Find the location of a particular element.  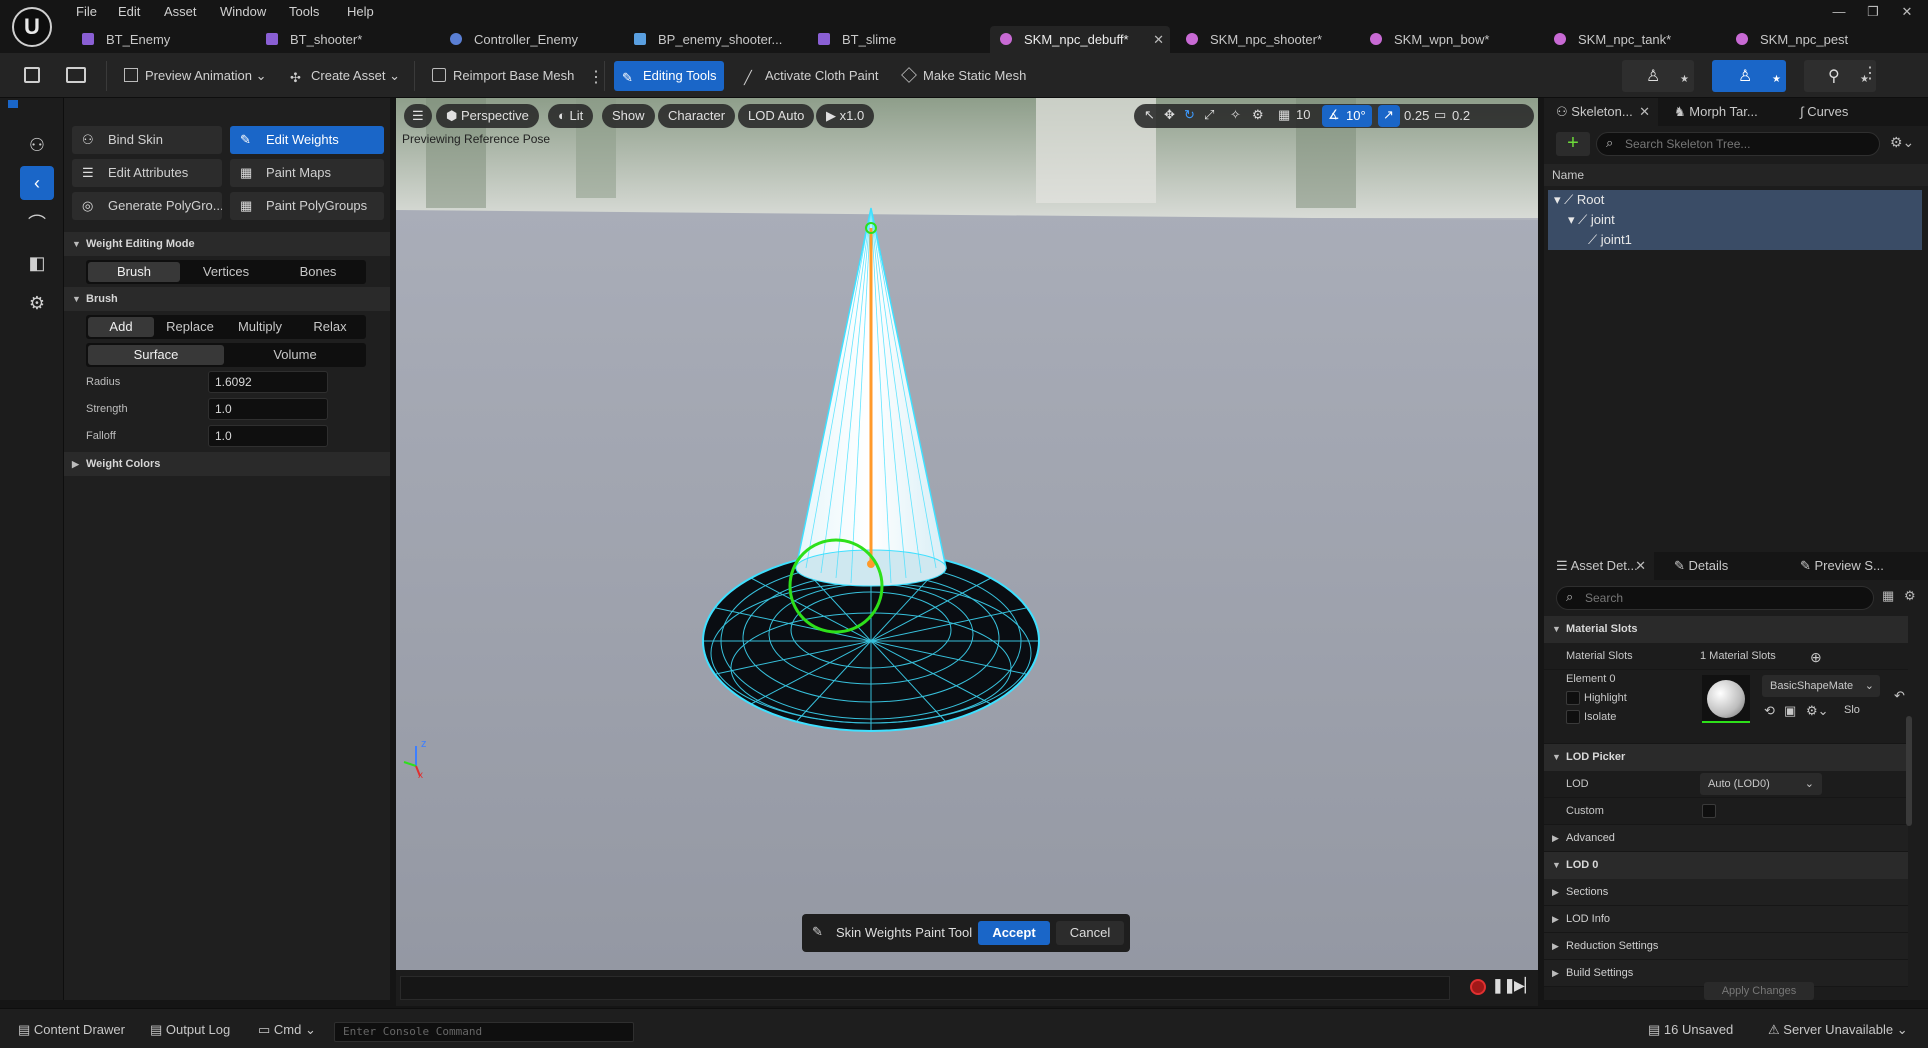

grid-snap-value: 10 is located at coordinates (1303, 114).